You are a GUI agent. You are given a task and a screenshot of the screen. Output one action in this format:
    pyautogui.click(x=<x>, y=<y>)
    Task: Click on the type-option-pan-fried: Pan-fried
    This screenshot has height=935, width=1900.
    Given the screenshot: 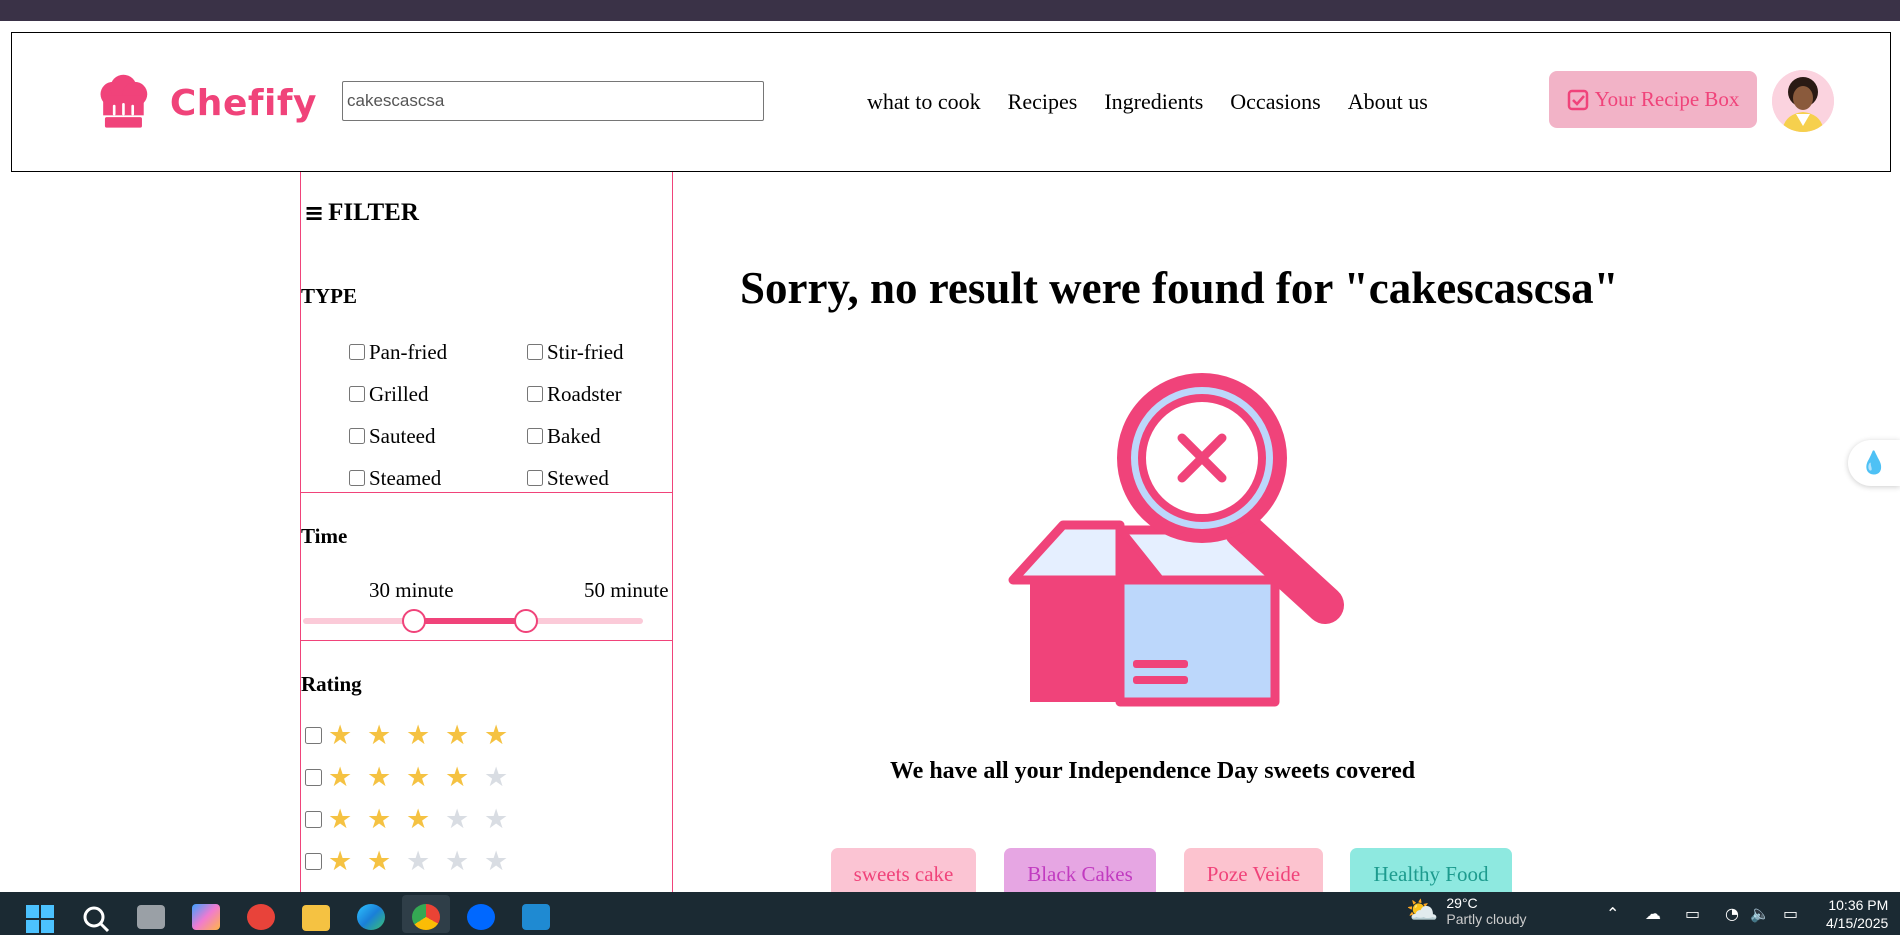 What is the action you would take?
    pyautogui.click(x=438, y=352)
    